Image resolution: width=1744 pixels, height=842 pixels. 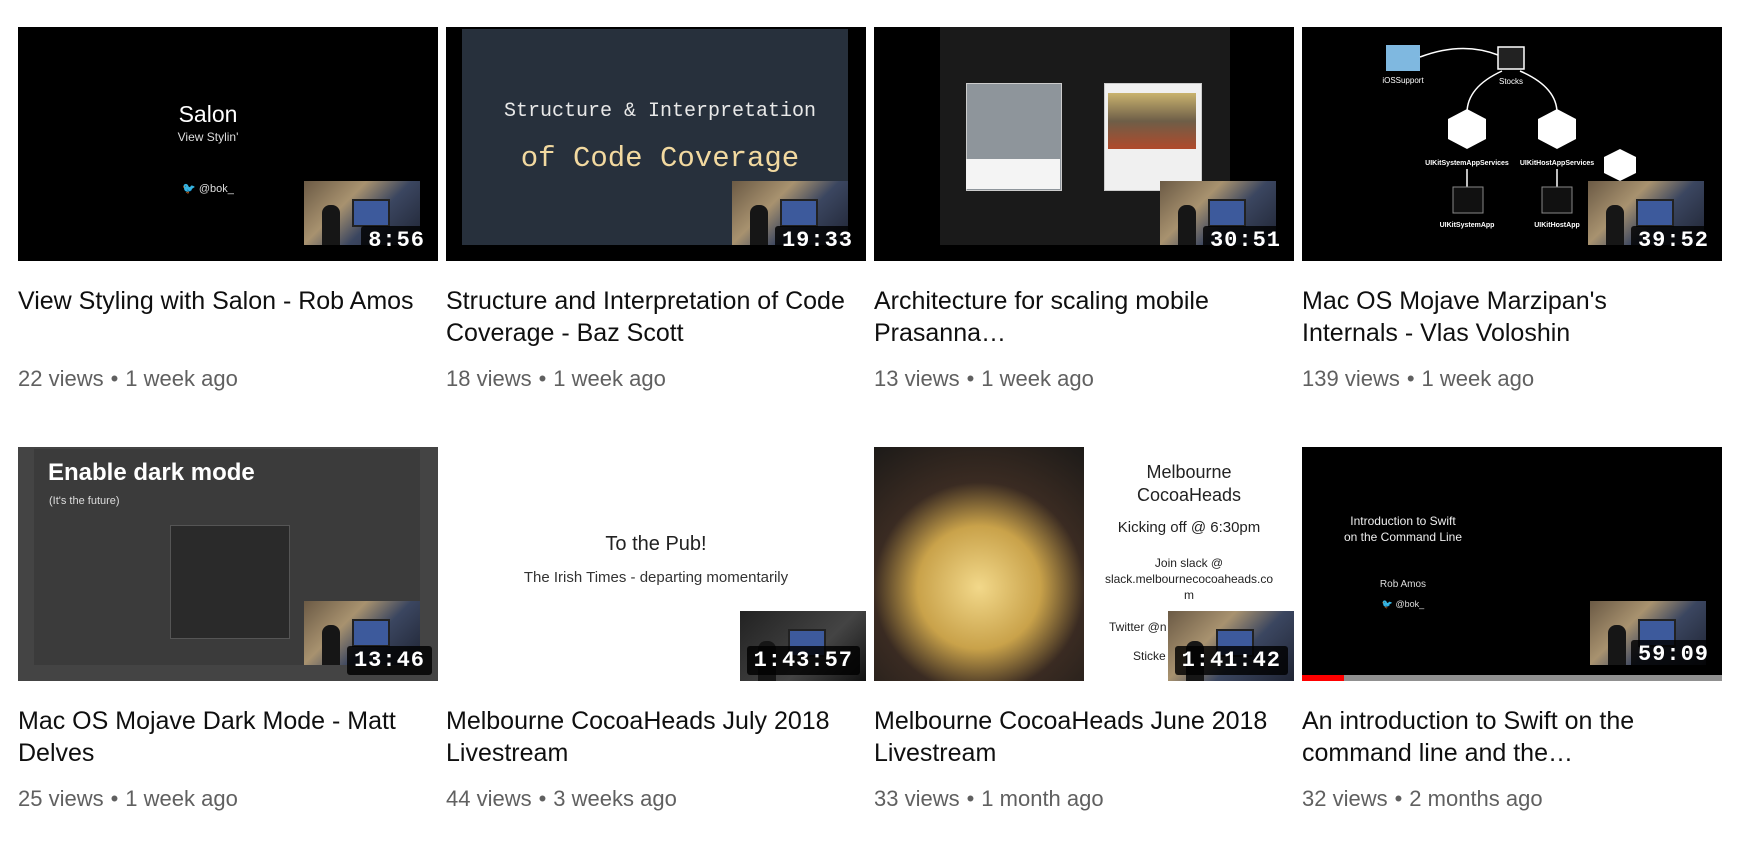 What do you see at coordinates (656, 544) in the screenshot?
I see `thumb-heading: To the Pub!` at bounding box center [656, 544].